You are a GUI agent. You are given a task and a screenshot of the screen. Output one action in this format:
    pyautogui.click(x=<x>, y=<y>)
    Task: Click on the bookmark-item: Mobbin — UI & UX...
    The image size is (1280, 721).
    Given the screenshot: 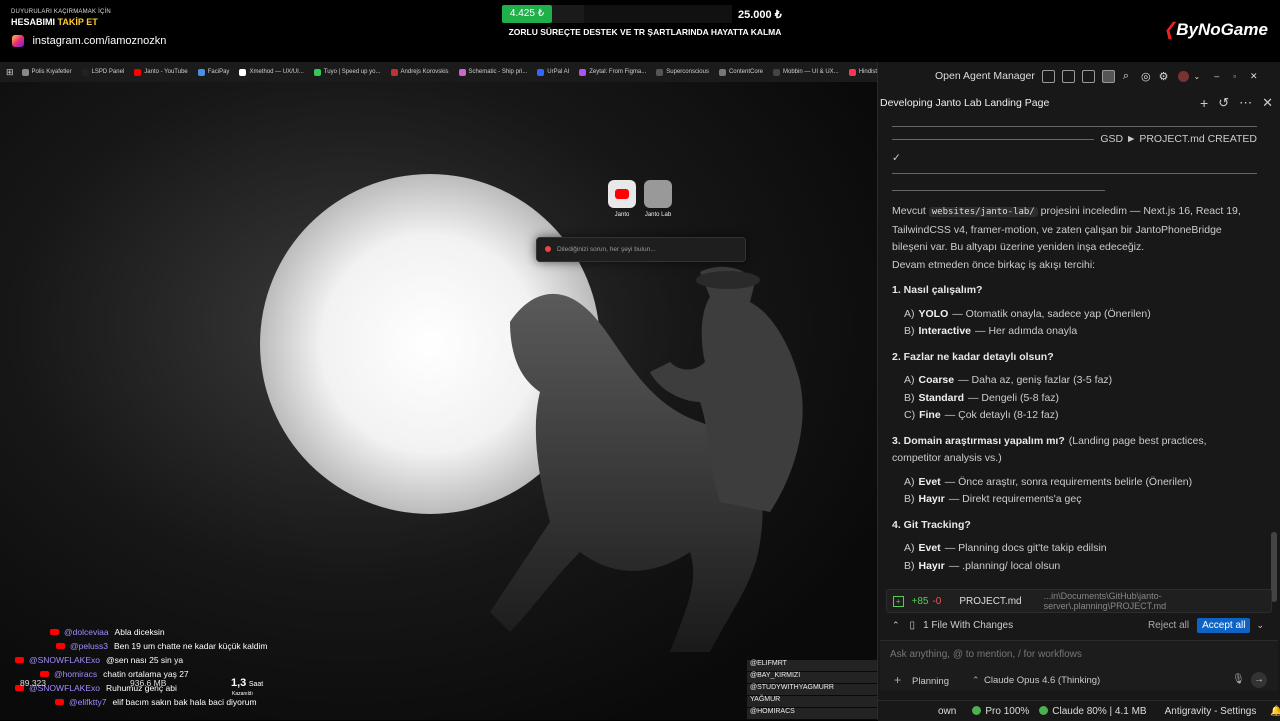 What is the action you would take?
    pyautogui.click(x=806, y=72)
    